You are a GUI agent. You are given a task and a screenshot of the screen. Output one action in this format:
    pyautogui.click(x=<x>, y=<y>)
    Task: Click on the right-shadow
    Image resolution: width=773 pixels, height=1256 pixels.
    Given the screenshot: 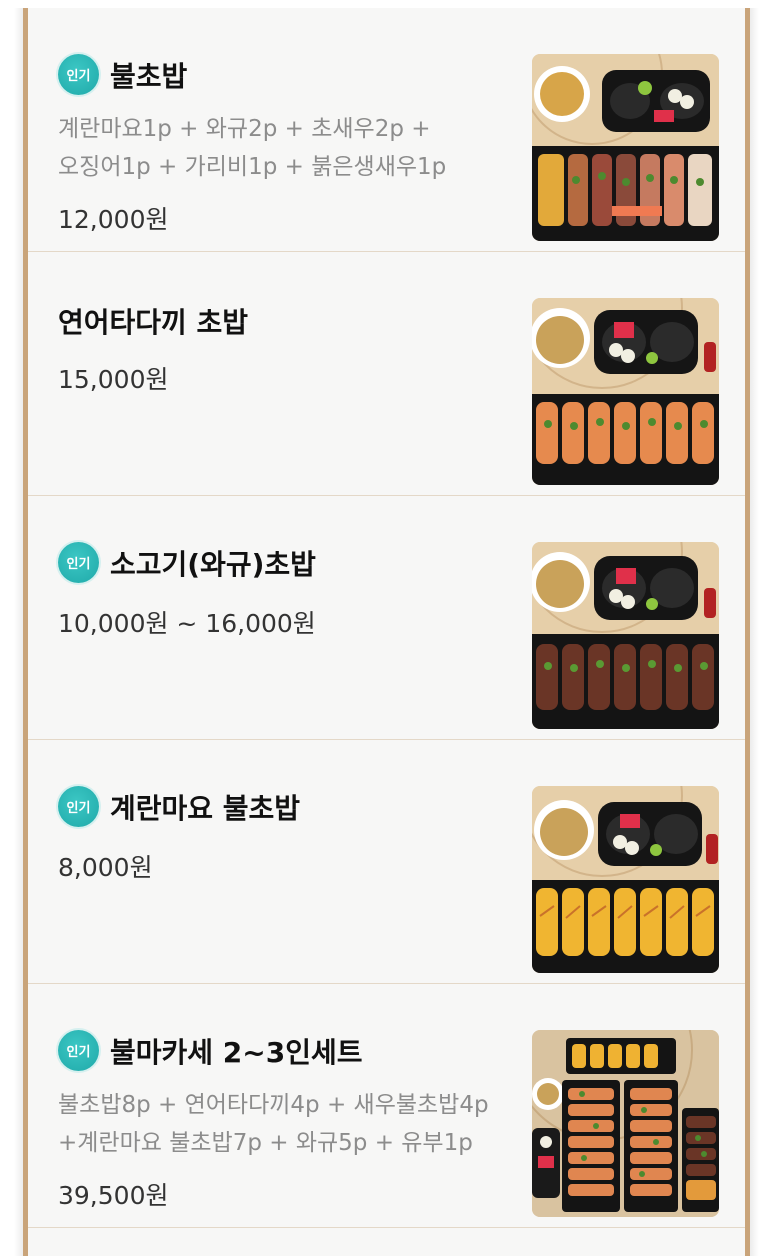 What is the action you would take?
    pyautogui.click(x=754, y=632)
    